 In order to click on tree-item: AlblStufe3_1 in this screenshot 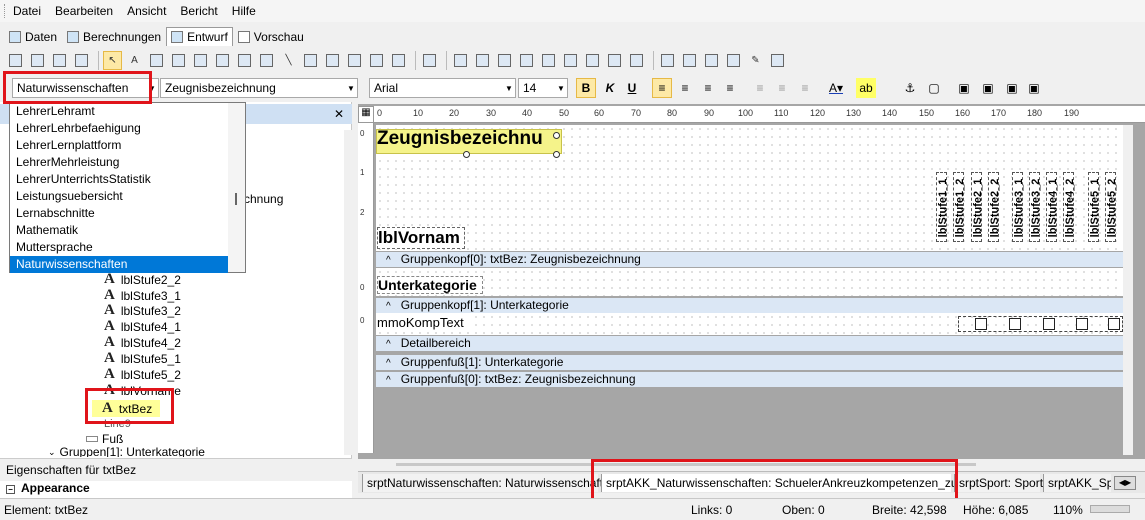, I will do `click(142, 295)`.